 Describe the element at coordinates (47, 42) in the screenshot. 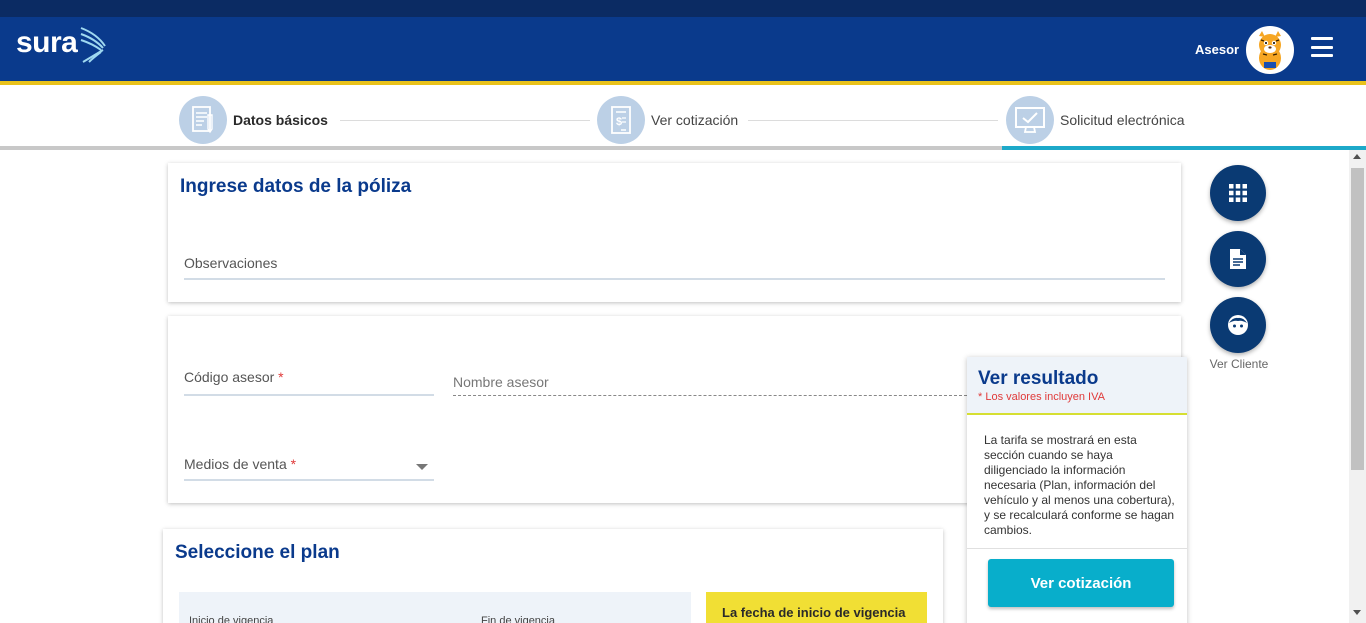

I see `logo-text: sura` at that location.